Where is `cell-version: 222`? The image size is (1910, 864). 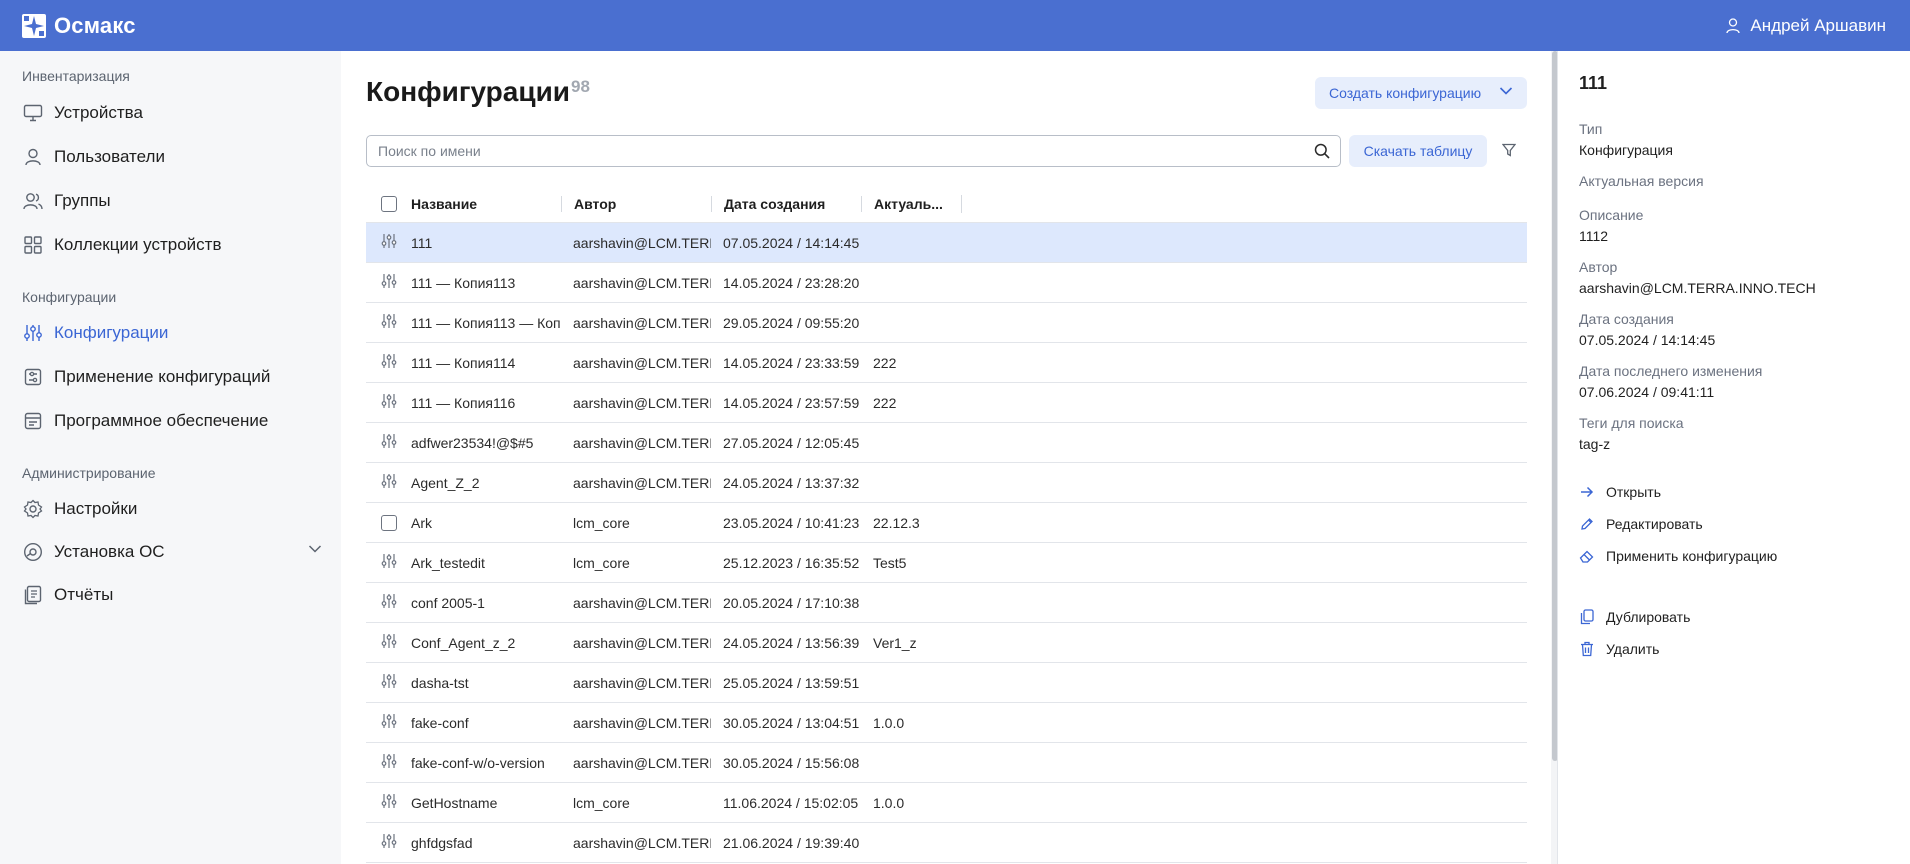 cell-version: 222 is located at coordinates (885, 402).